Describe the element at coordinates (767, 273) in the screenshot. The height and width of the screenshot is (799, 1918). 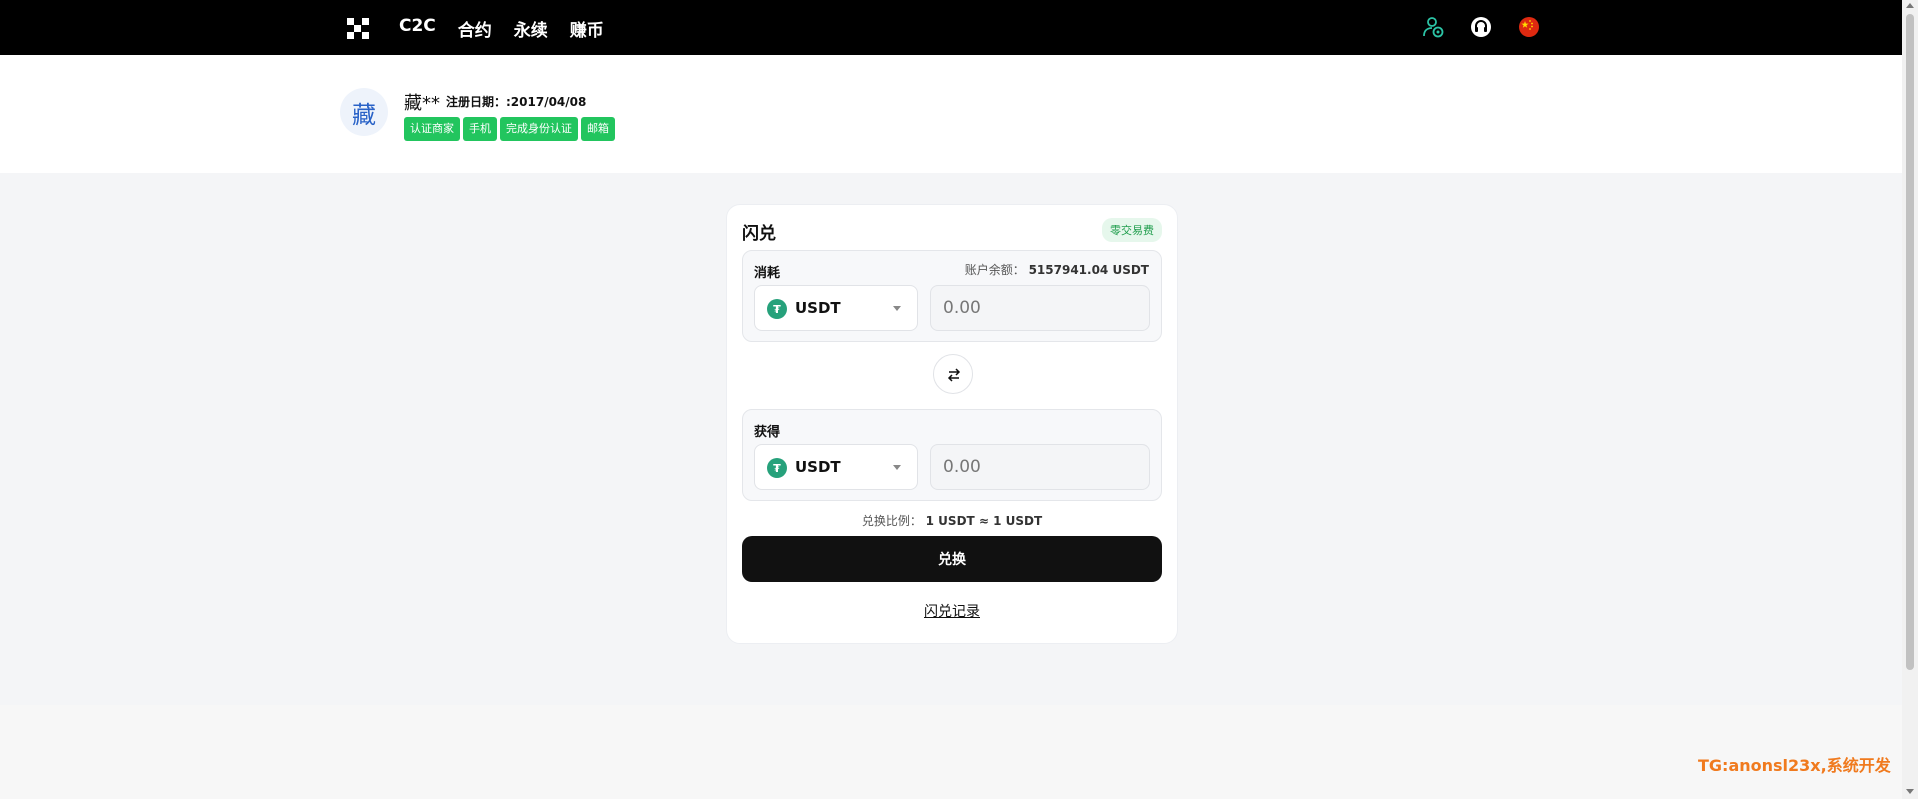
I see `consume-label: 消耗` at that location.